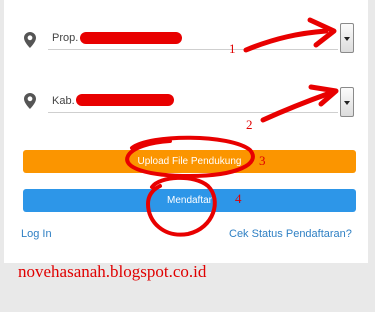 The image size is (375, 312). I want to click on annotation-number-1: 1, so click(232, 48).